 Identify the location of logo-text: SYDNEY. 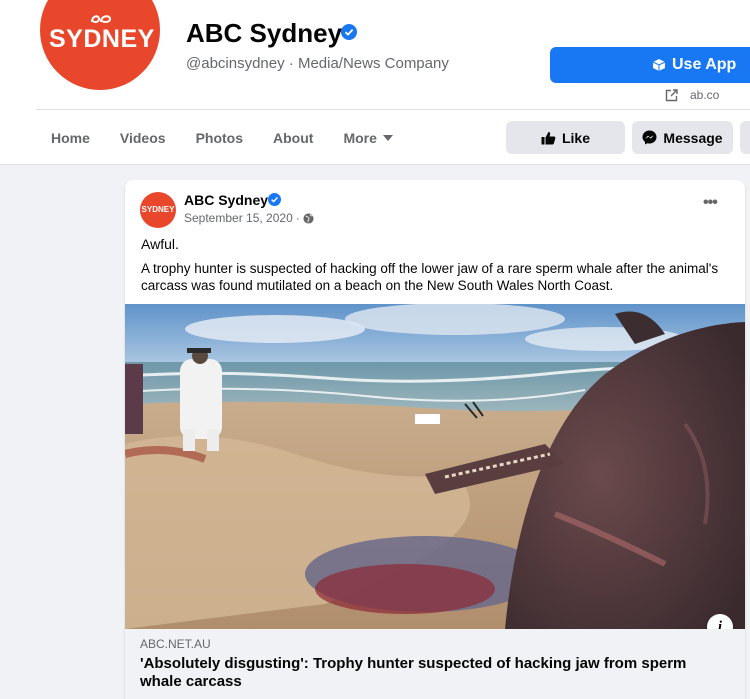
(102, 39).